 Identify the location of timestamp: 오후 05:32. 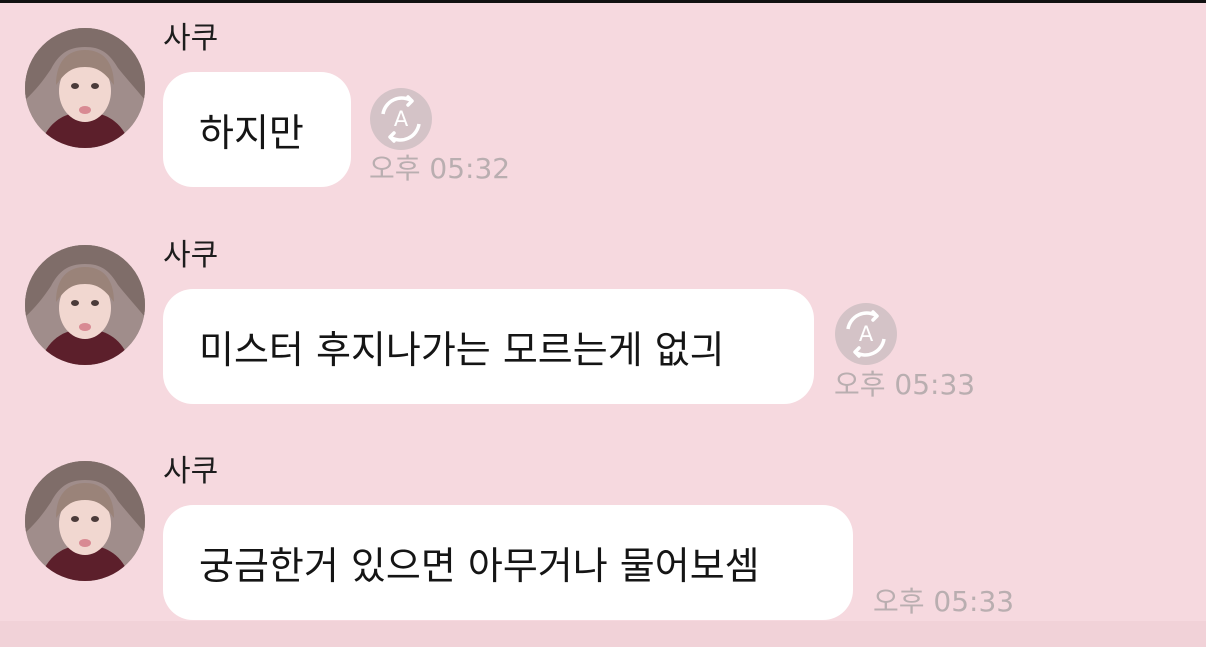
(440, 168).